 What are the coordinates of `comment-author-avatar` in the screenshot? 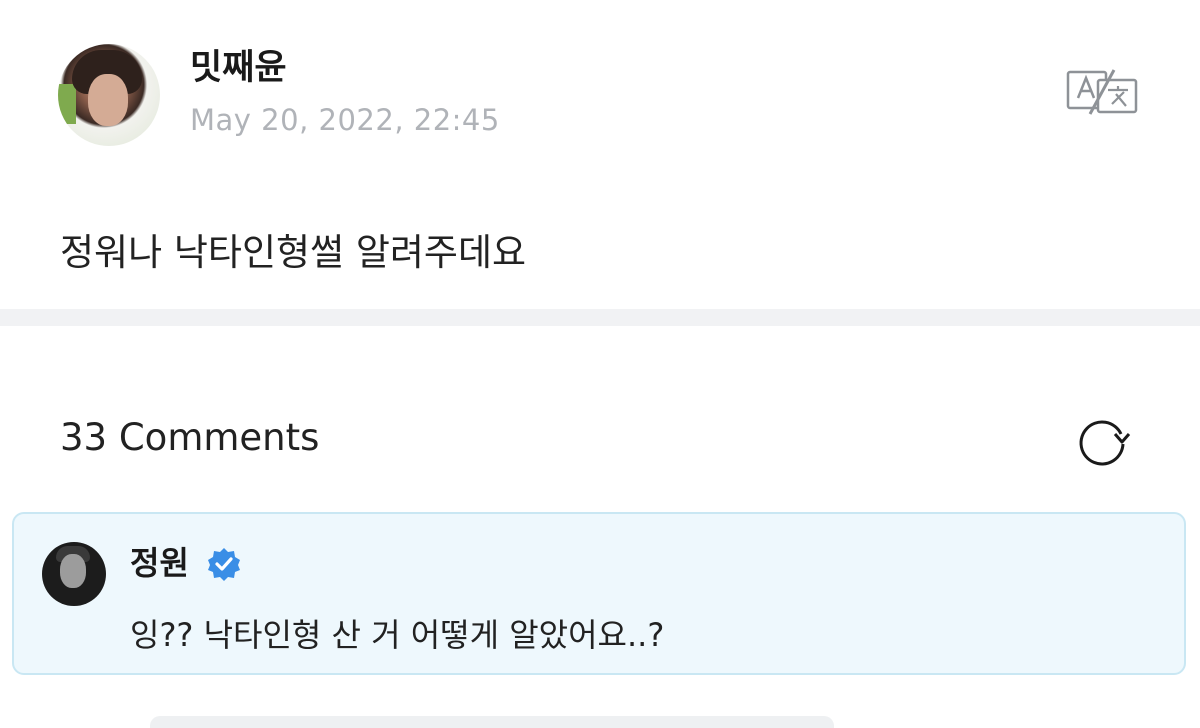 It's located at (74, 574).